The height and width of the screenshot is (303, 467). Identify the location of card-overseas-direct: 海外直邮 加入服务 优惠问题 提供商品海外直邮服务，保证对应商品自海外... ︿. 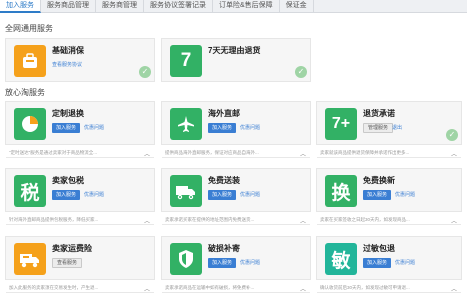
(236, 129).